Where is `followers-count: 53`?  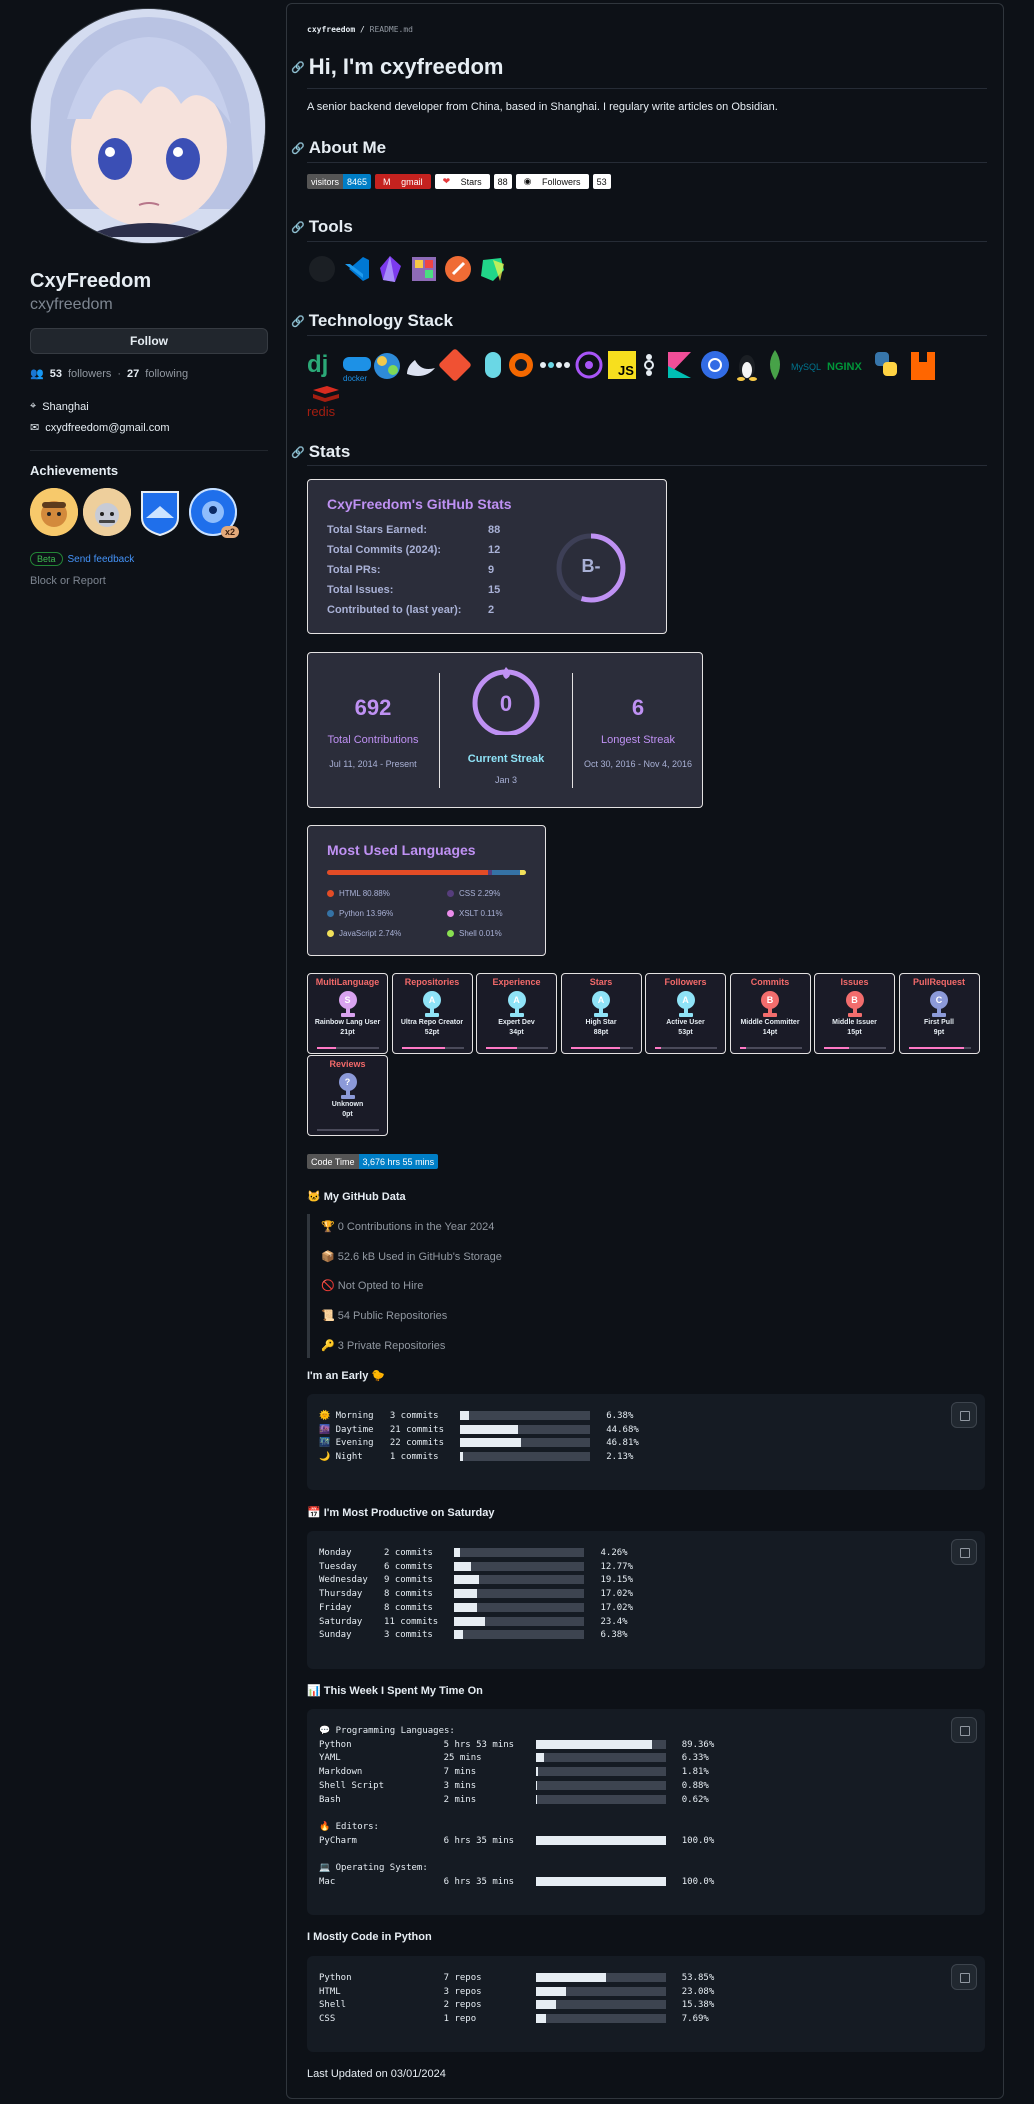
followers-count: 53 is located at coordinates (56, 374).